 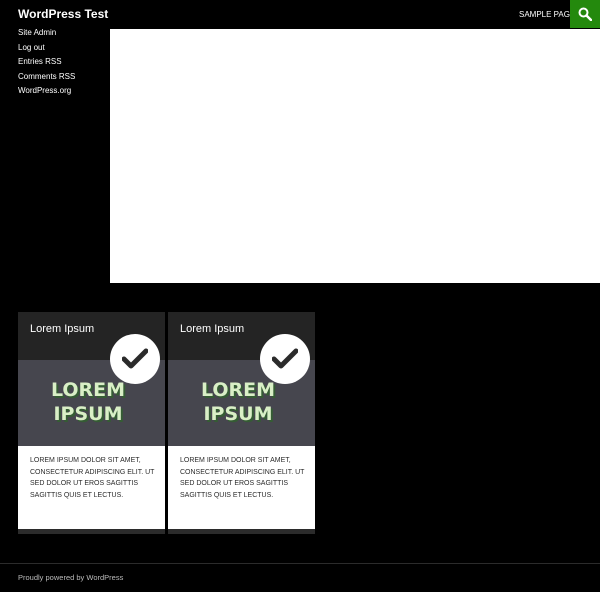 What do you see at coordinates (70, 578) in the screenshot?
I see `footer-credit-link: Proudly powered by WordPress` at bounding box center [70, 578].